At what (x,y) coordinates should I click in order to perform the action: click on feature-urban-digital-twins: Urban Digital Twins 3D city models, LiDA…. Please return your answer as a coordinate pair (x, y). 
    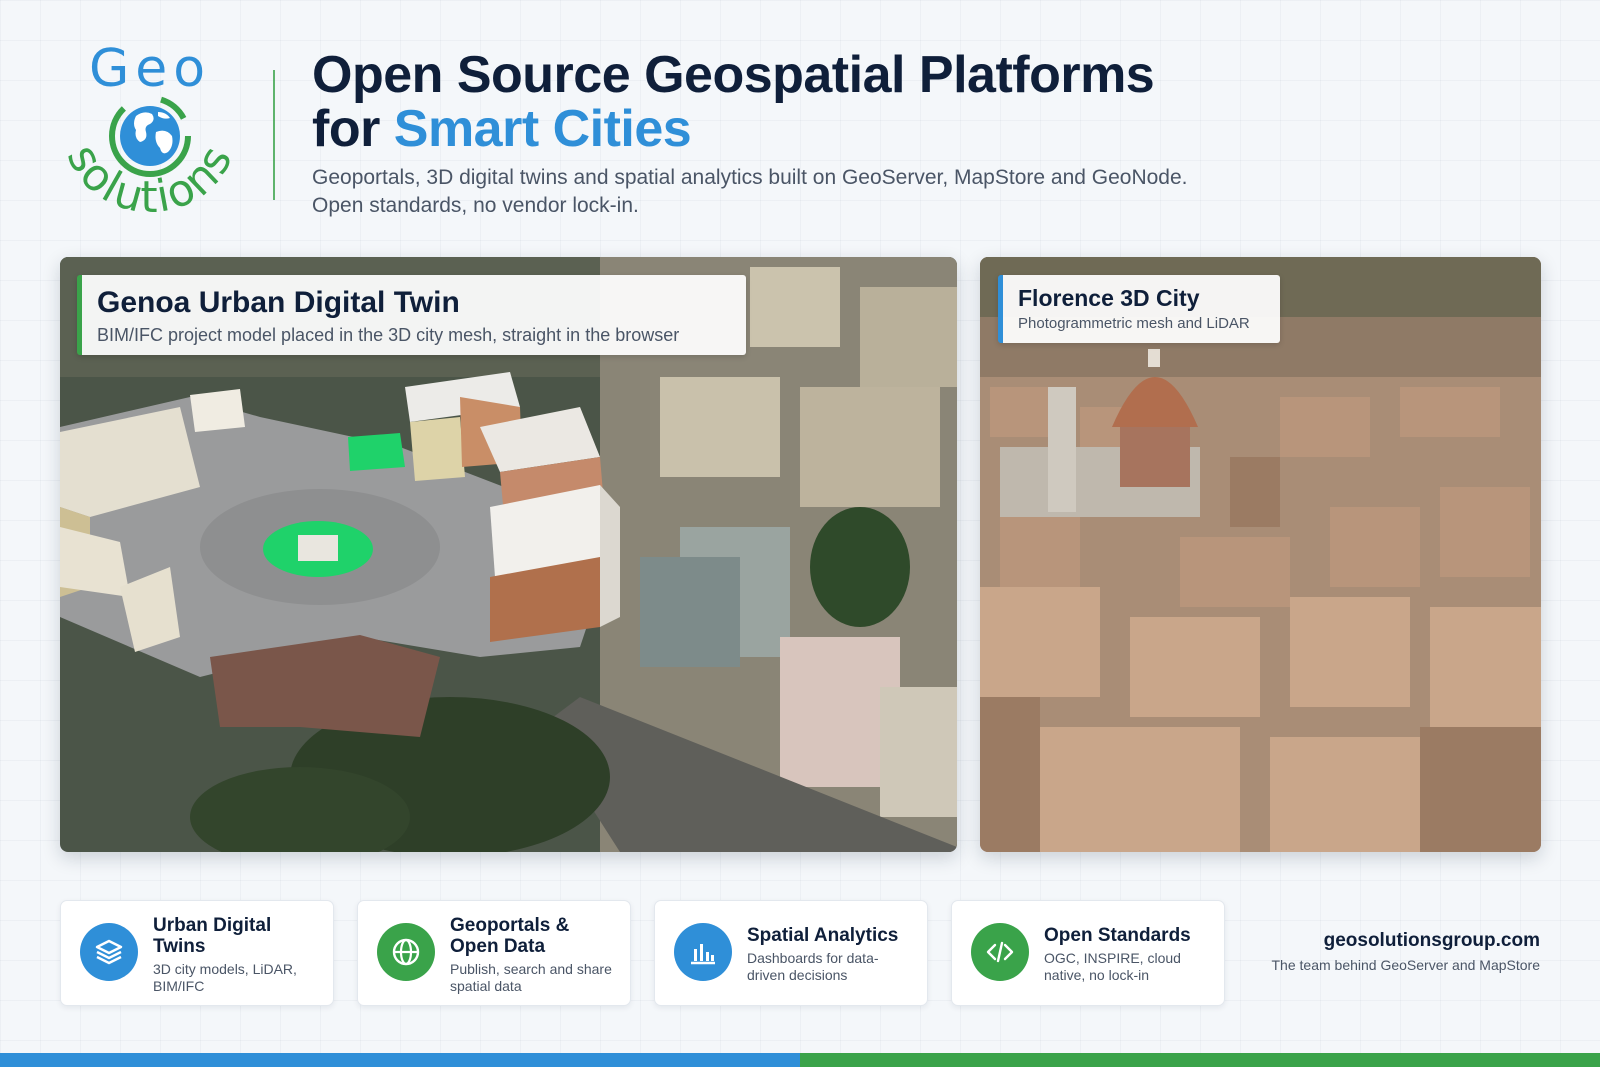
    Looking at the image, I should click on (197, 953).